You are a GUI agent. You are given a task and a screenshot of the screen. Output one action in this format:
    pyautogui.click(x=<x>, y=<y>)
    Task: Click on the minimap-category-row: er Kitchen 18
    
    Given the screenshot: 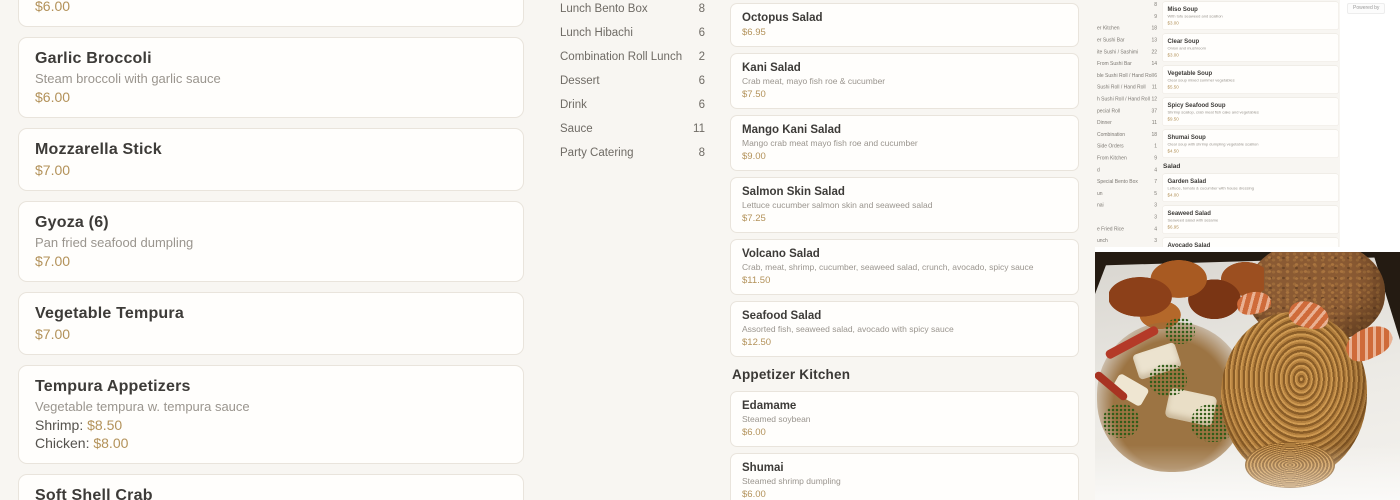 What is the action you would take?
    pyautogui.click(x=1126, y=29)
    